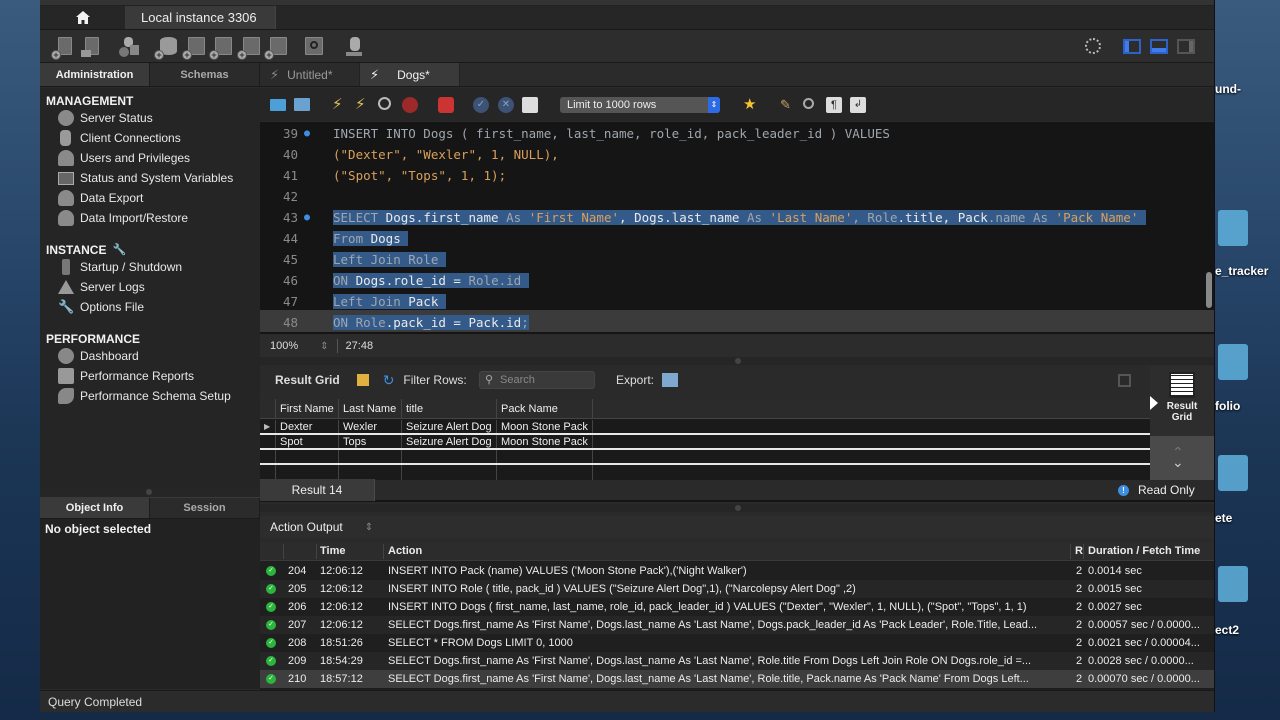 The image size is (1280, 720). Describe the element at coordinates (275, 48) in the screenshot. I see `create-function-icon: +` at that location.